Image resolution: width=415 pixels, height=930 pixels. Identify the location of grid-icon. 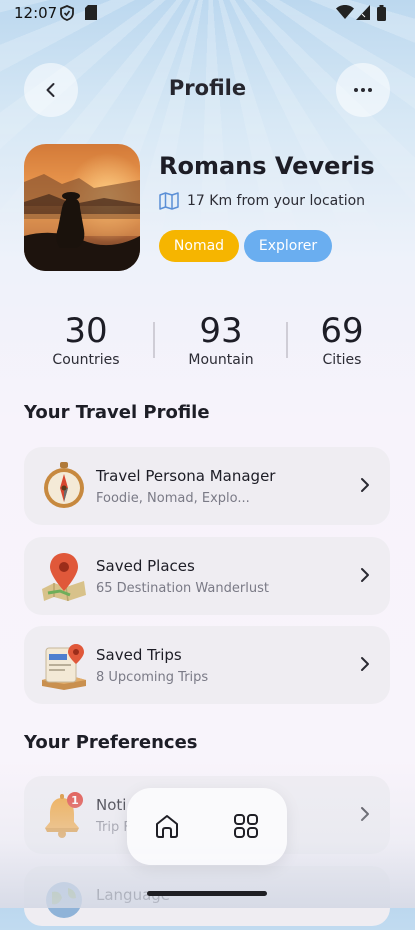
(246, 826).